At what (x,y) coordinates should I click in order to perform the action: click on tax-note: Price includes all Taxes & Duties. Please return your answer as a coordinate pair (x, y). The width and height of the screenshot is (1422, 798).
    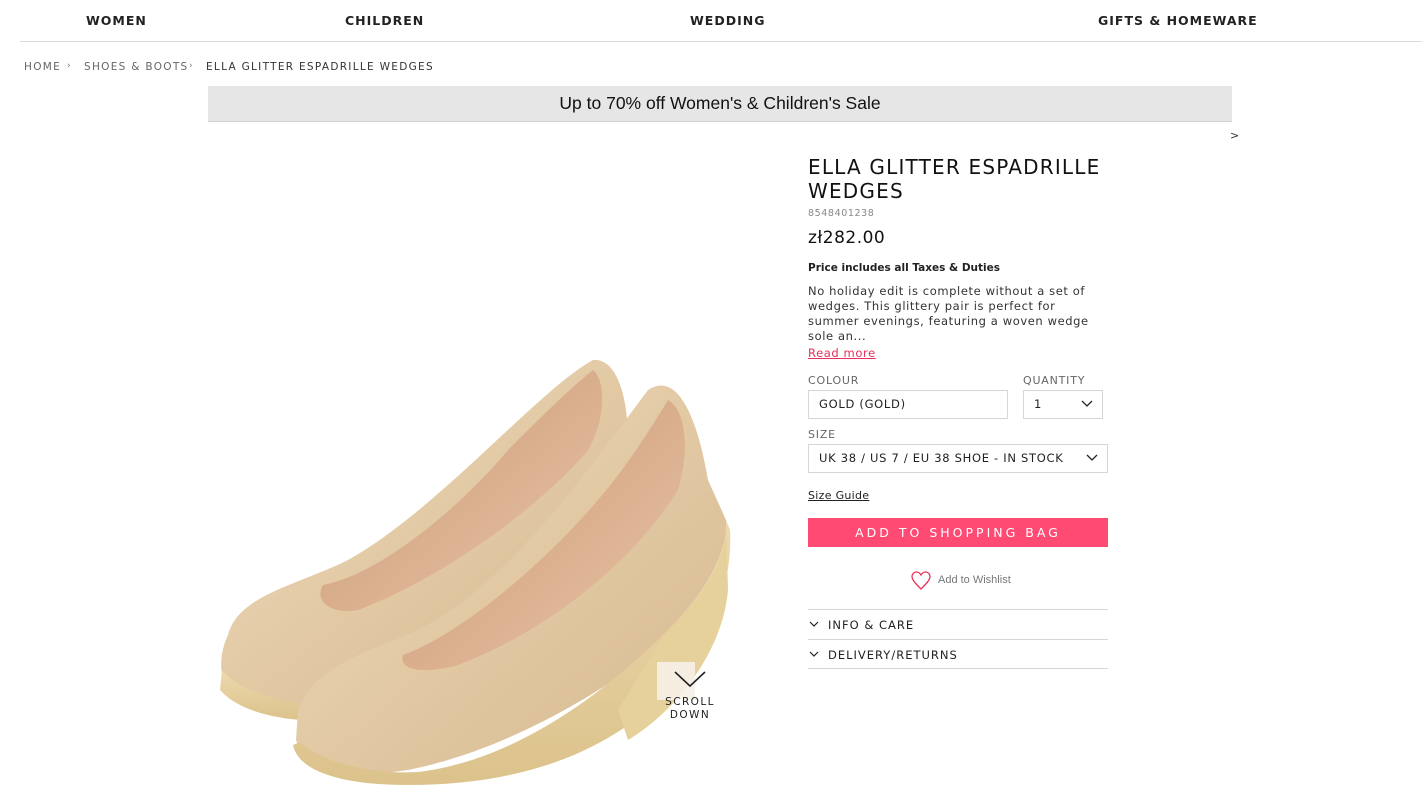
    Looking at the image, I should click on (904, 268).